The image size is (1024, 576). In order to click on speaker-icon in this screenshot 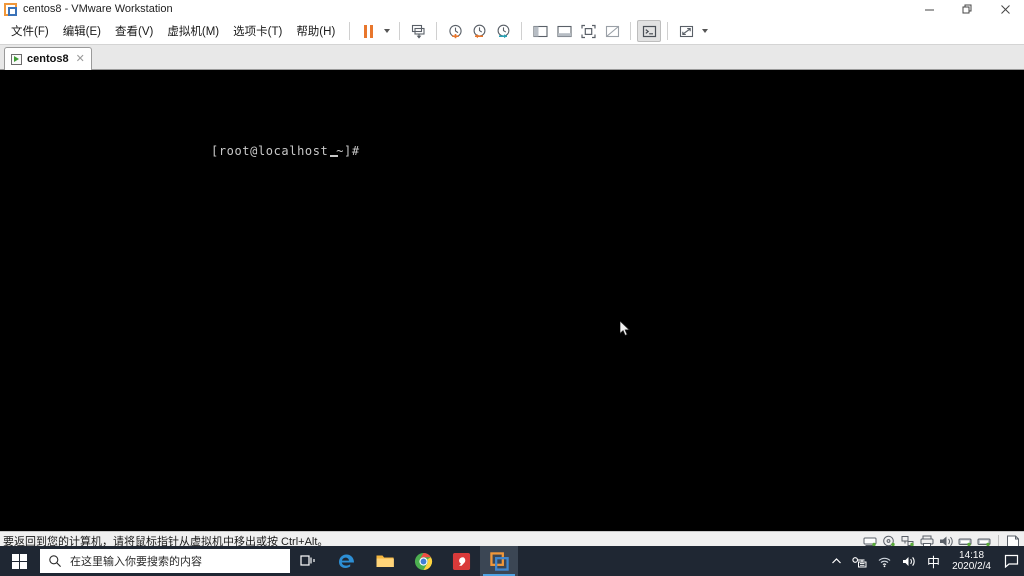, I will do `click(909, 561)`.